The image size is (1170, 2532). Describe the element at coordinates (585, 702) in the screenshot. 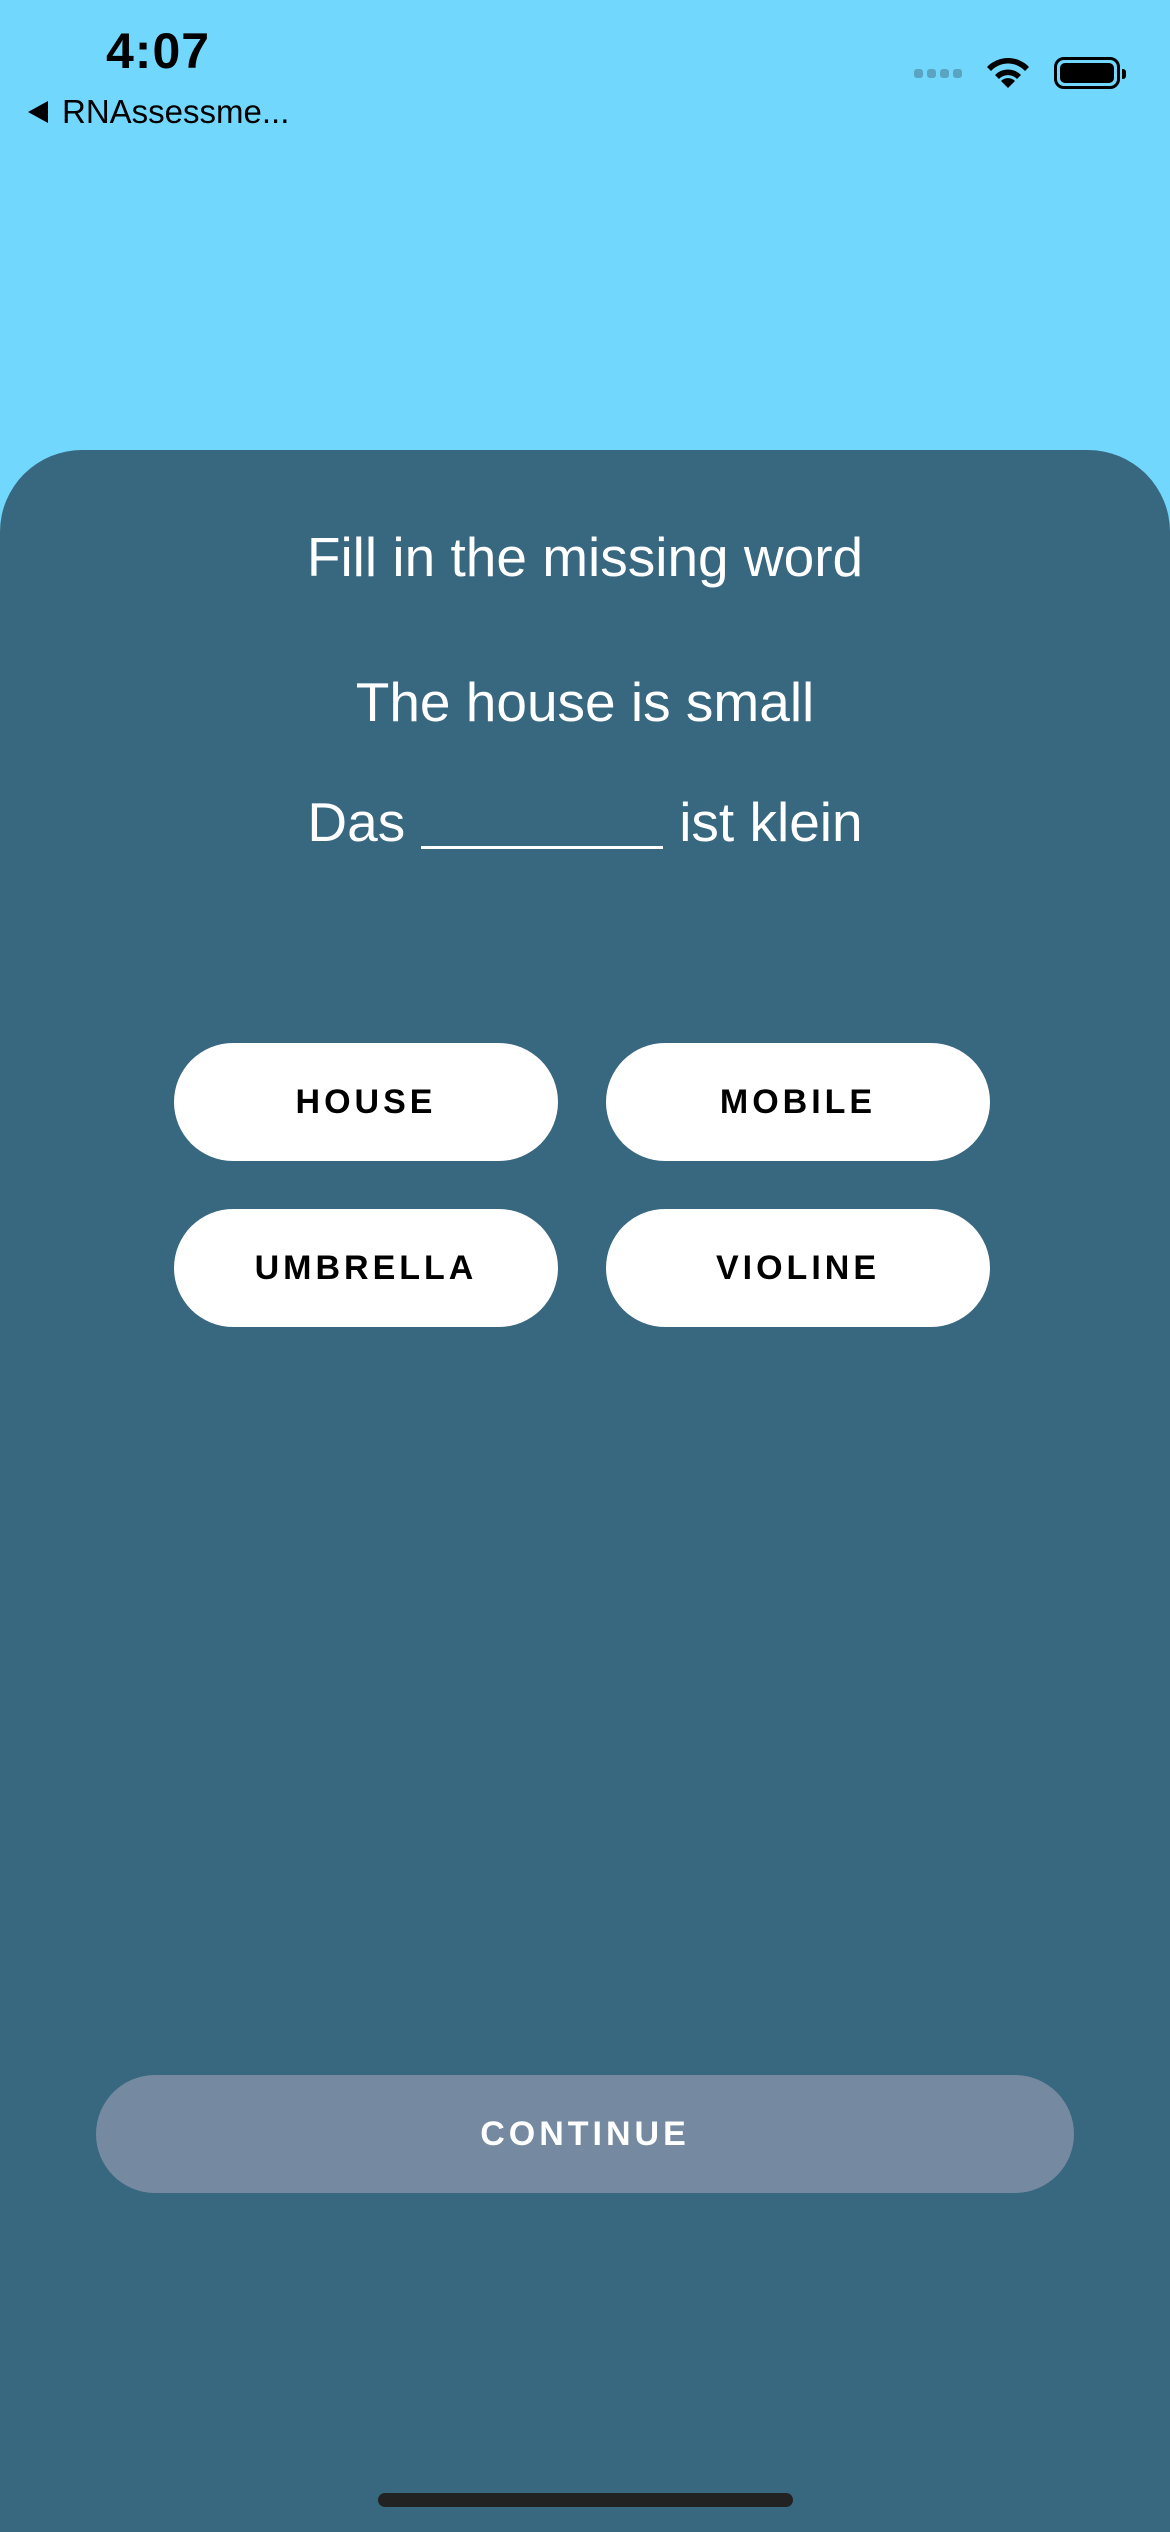

I see `source-sentence: The house is small` at that location.